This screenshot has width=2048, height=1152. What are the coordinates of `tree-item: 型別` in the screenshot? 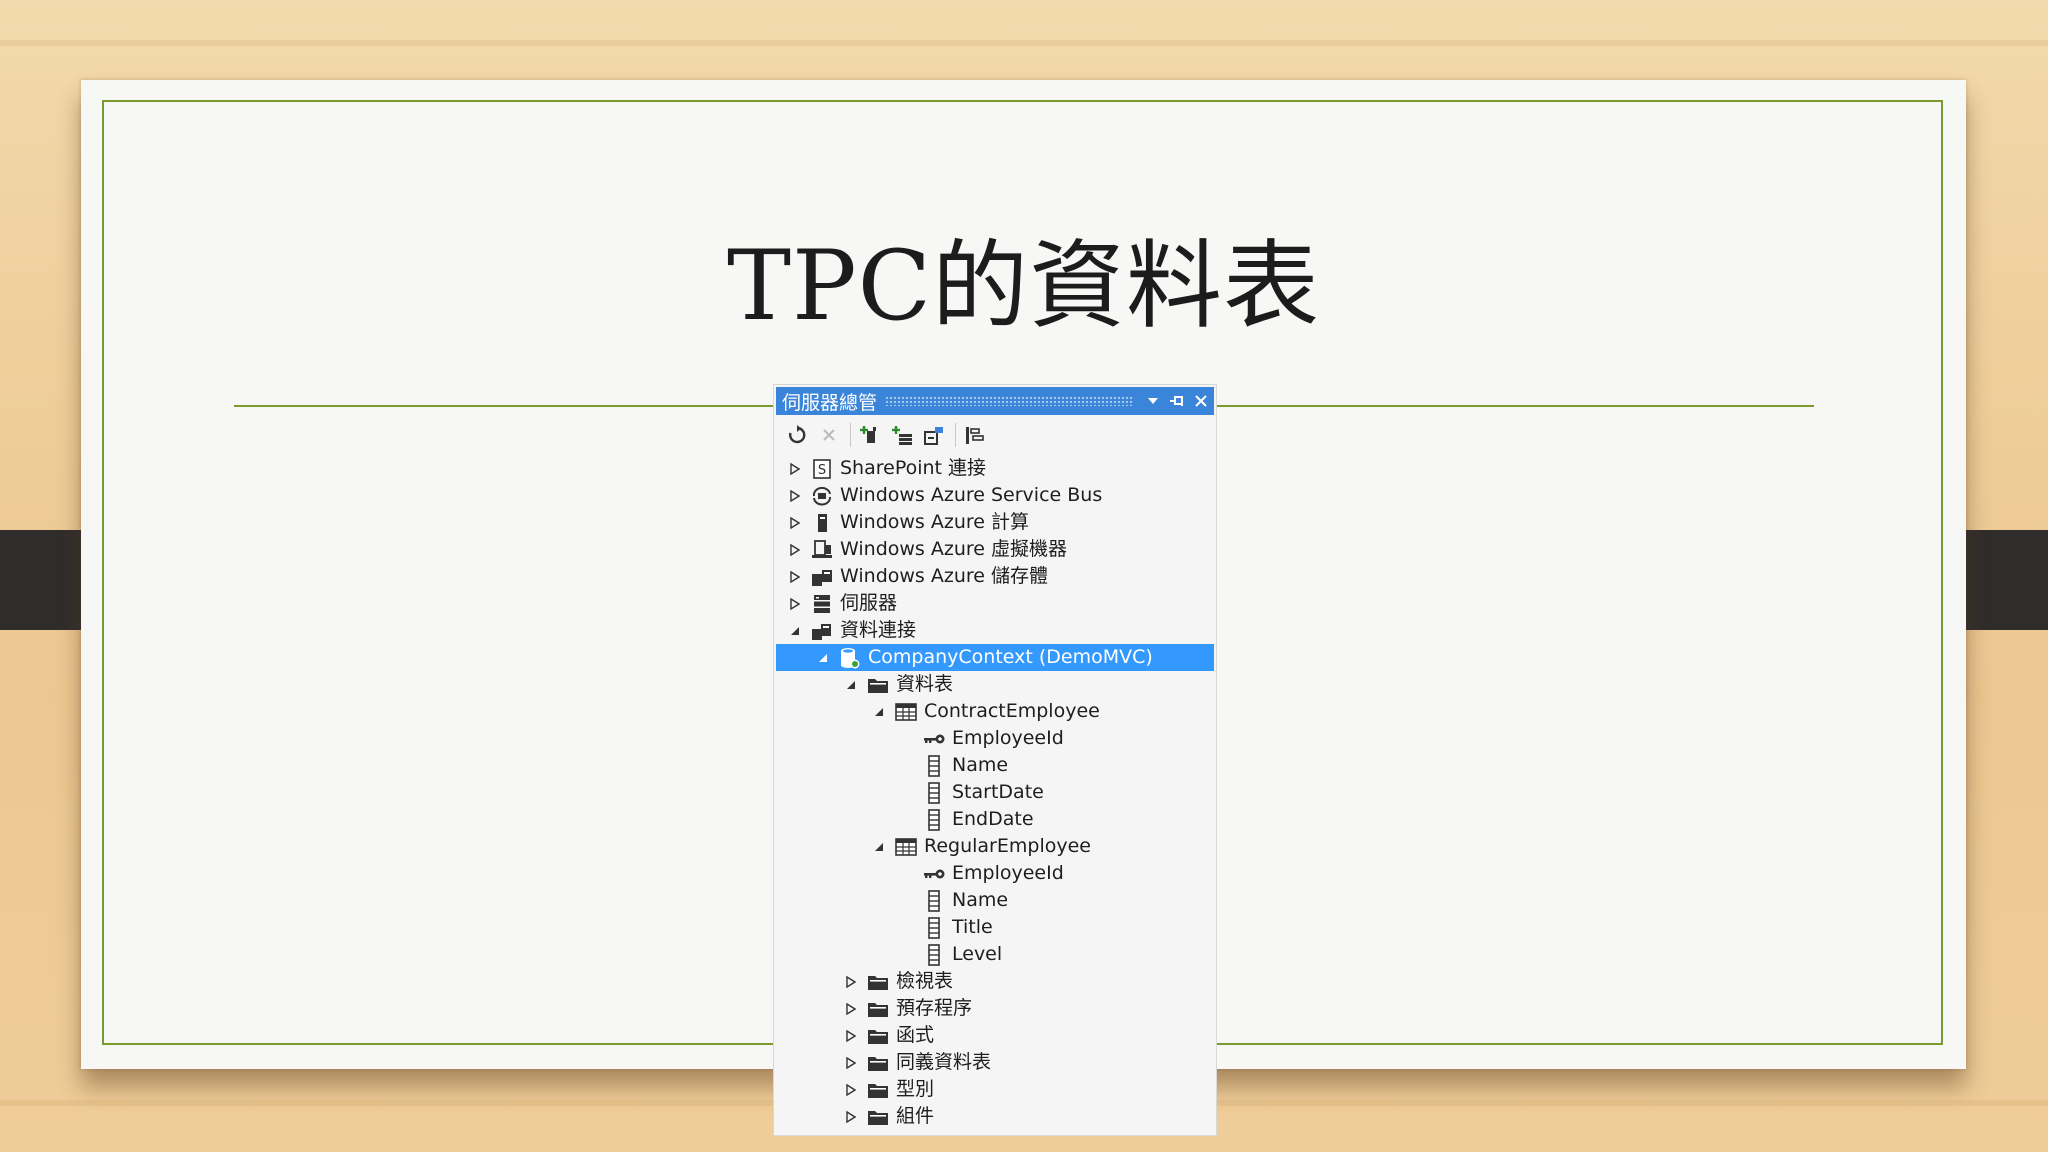 It's located at (995, 1089).